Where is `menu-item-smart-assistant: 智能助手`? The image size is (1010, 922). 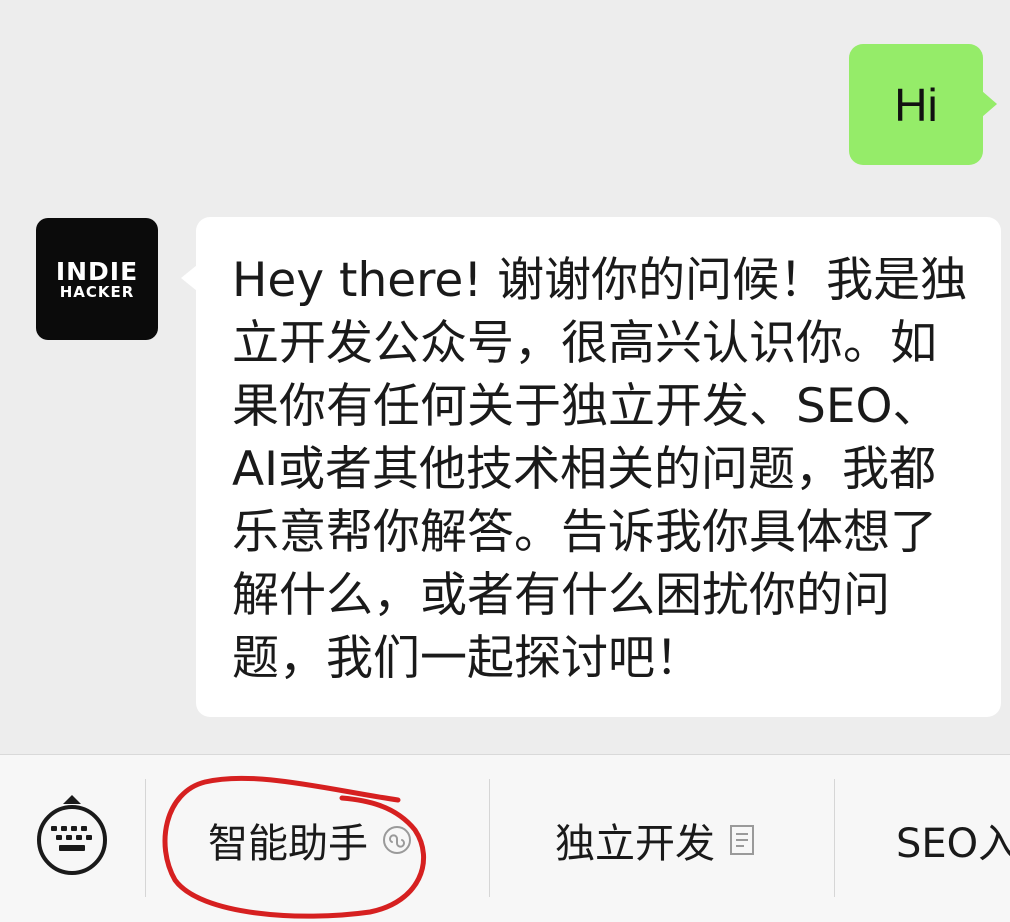
menu-item-smart-assistant: 智能助手 is located at coordinates (310, 840).